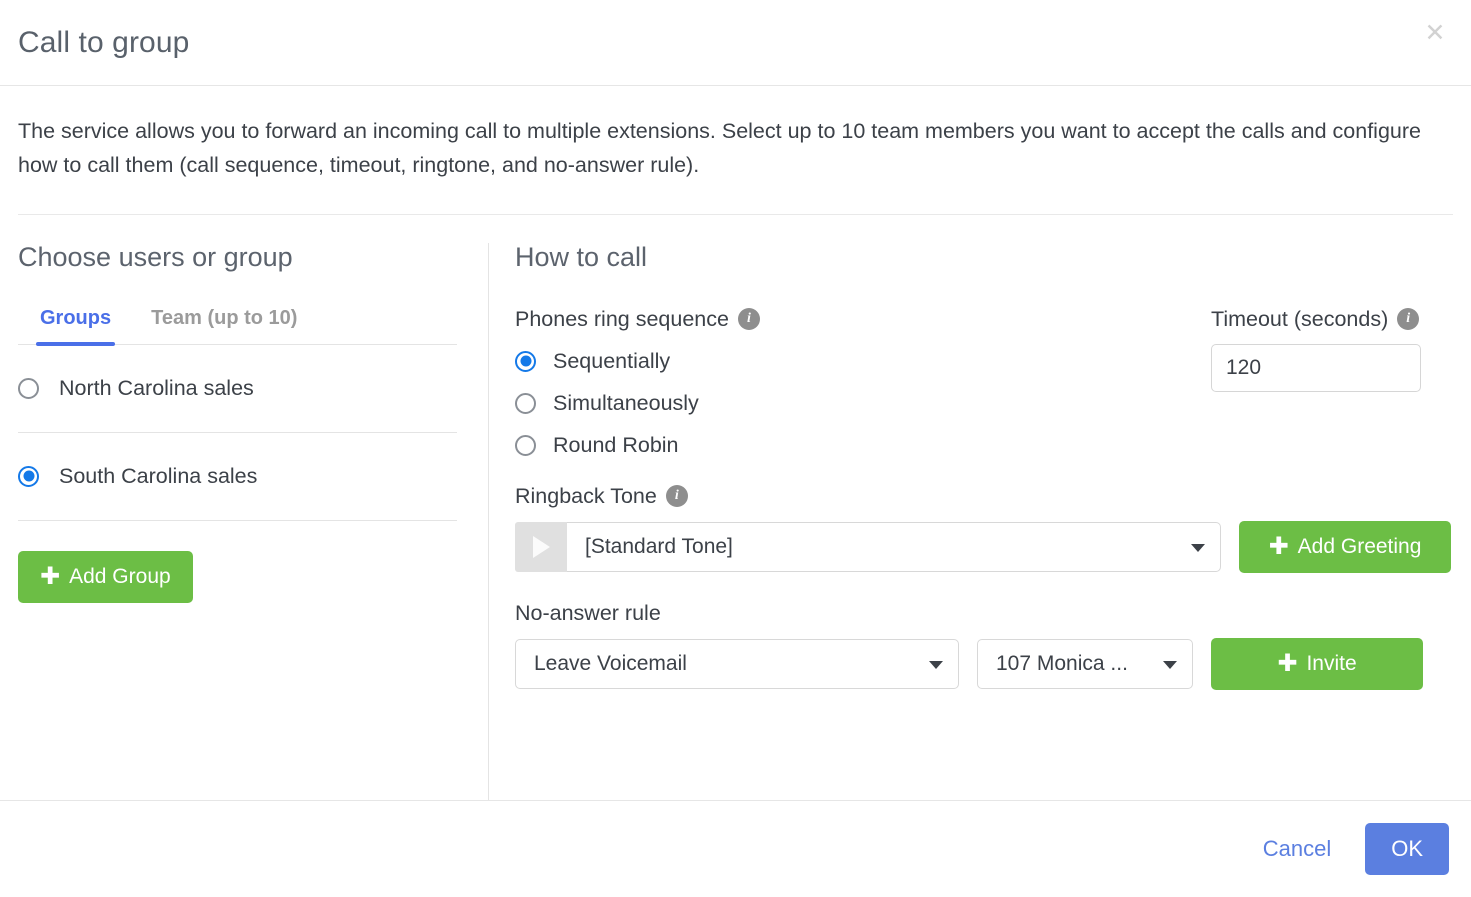 This screenshot has height=897, width=1471. What do you see at coordinates (737, 663) in the screenshot?
I see `no-answer-action-select: Leave Voicemail` at bounding box center [737, 663].